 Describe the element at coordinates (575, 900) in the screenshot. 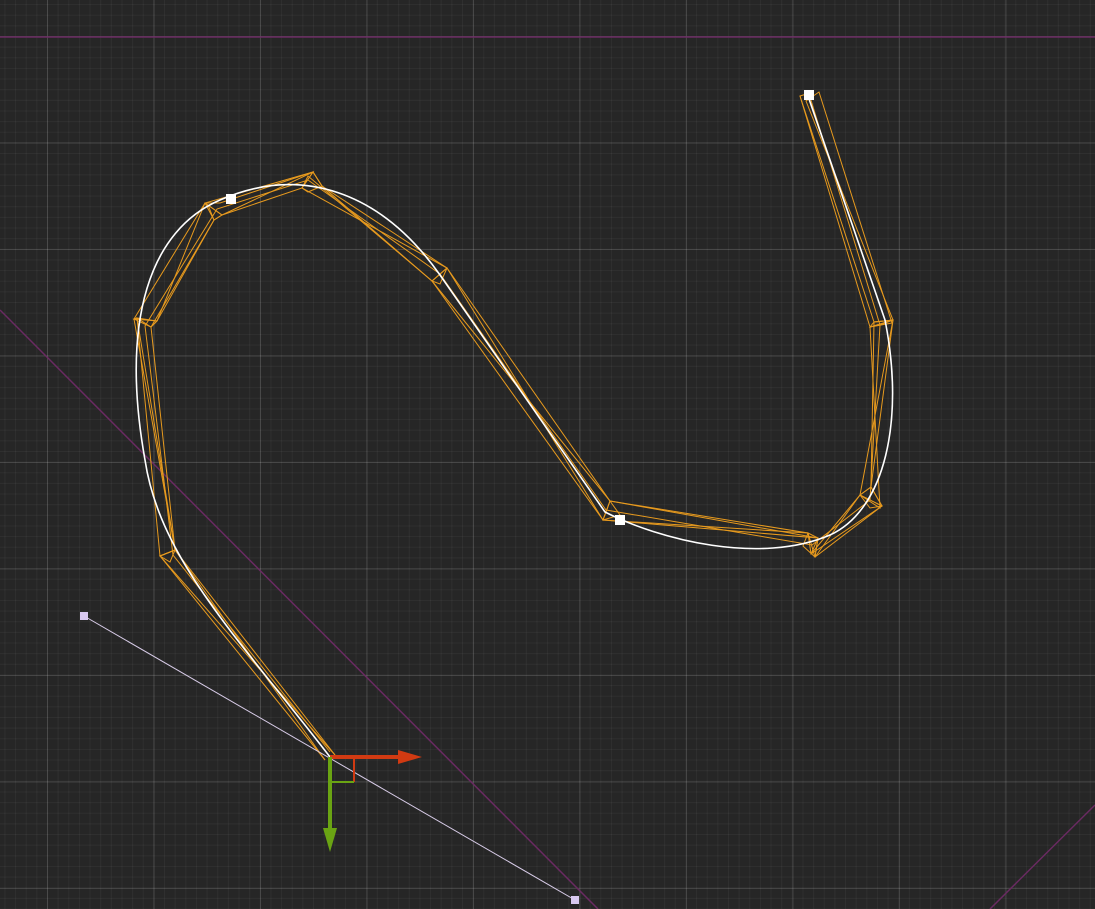

I see `tangent-handle-point-out` at that location.